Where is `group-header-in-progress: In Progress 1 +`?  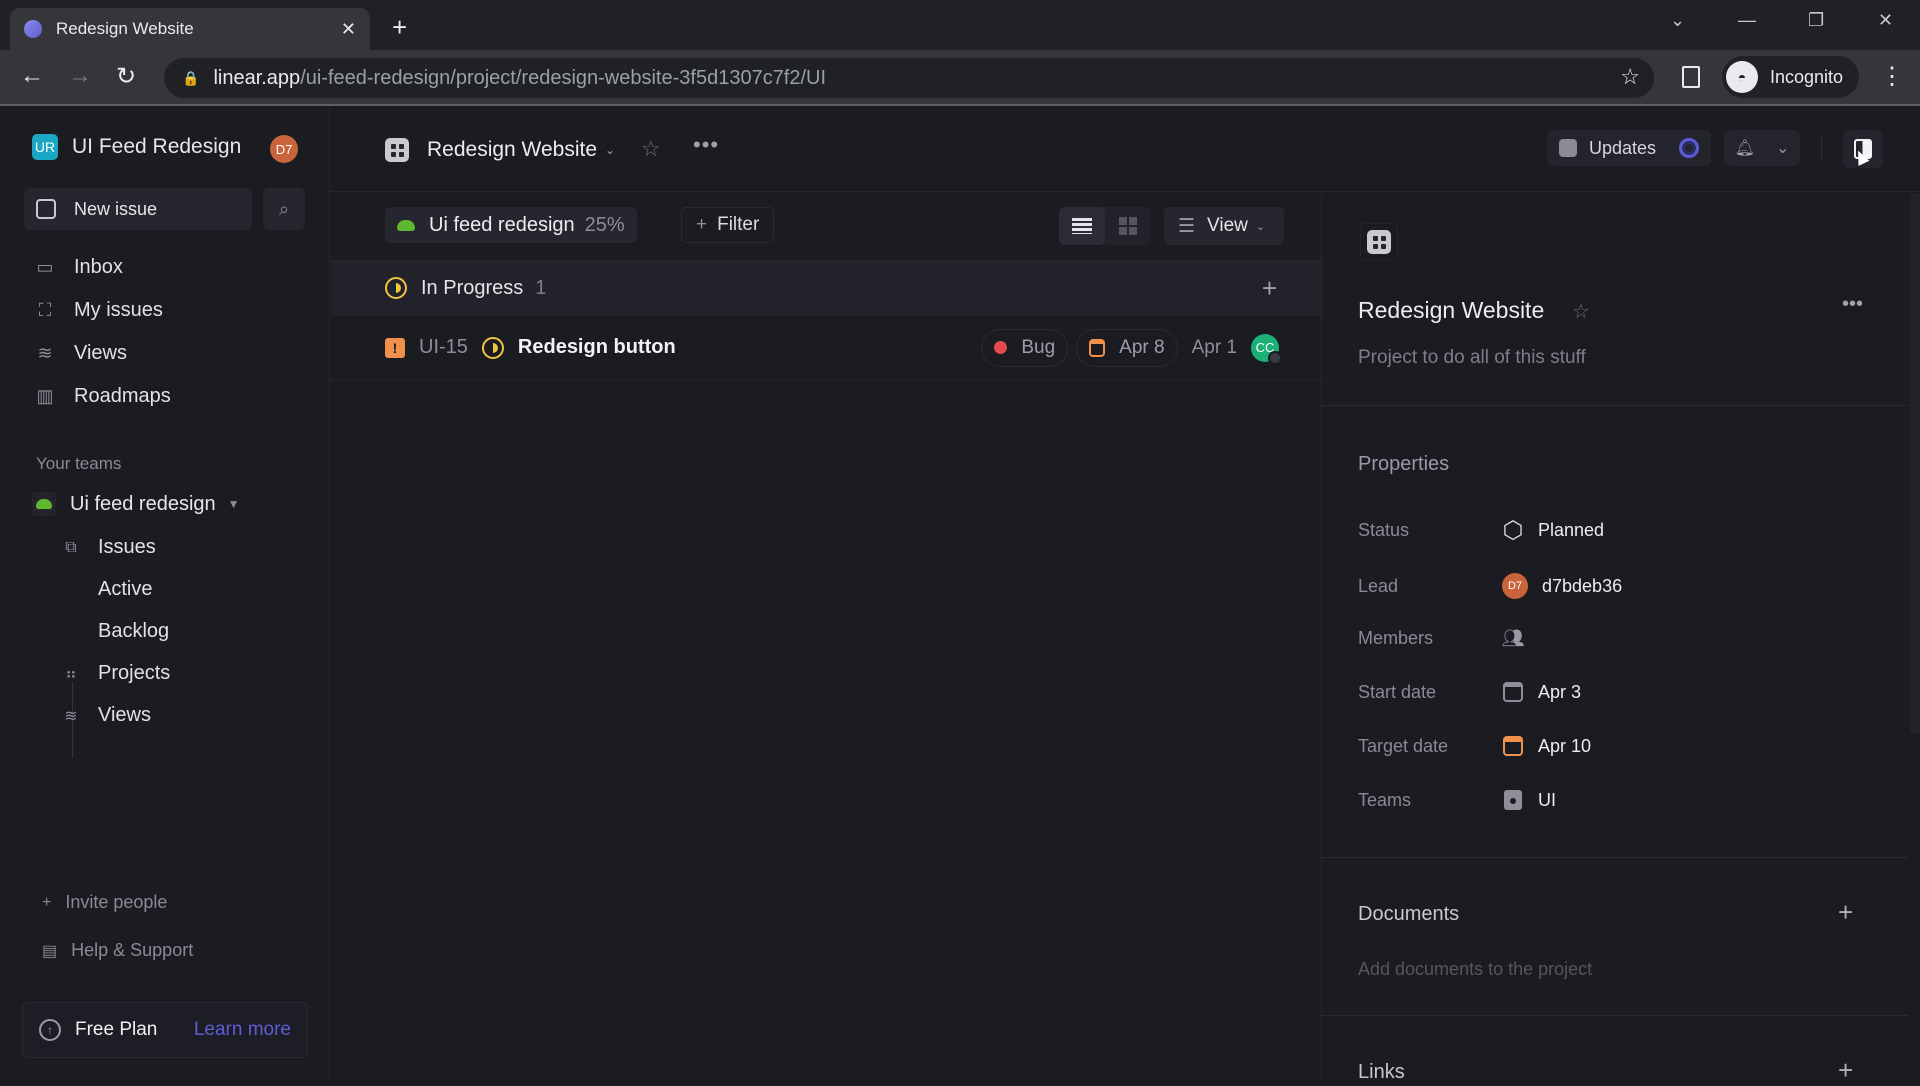
group-header-in-progress: In Progress 1 + is located at coordinates (826, 288).